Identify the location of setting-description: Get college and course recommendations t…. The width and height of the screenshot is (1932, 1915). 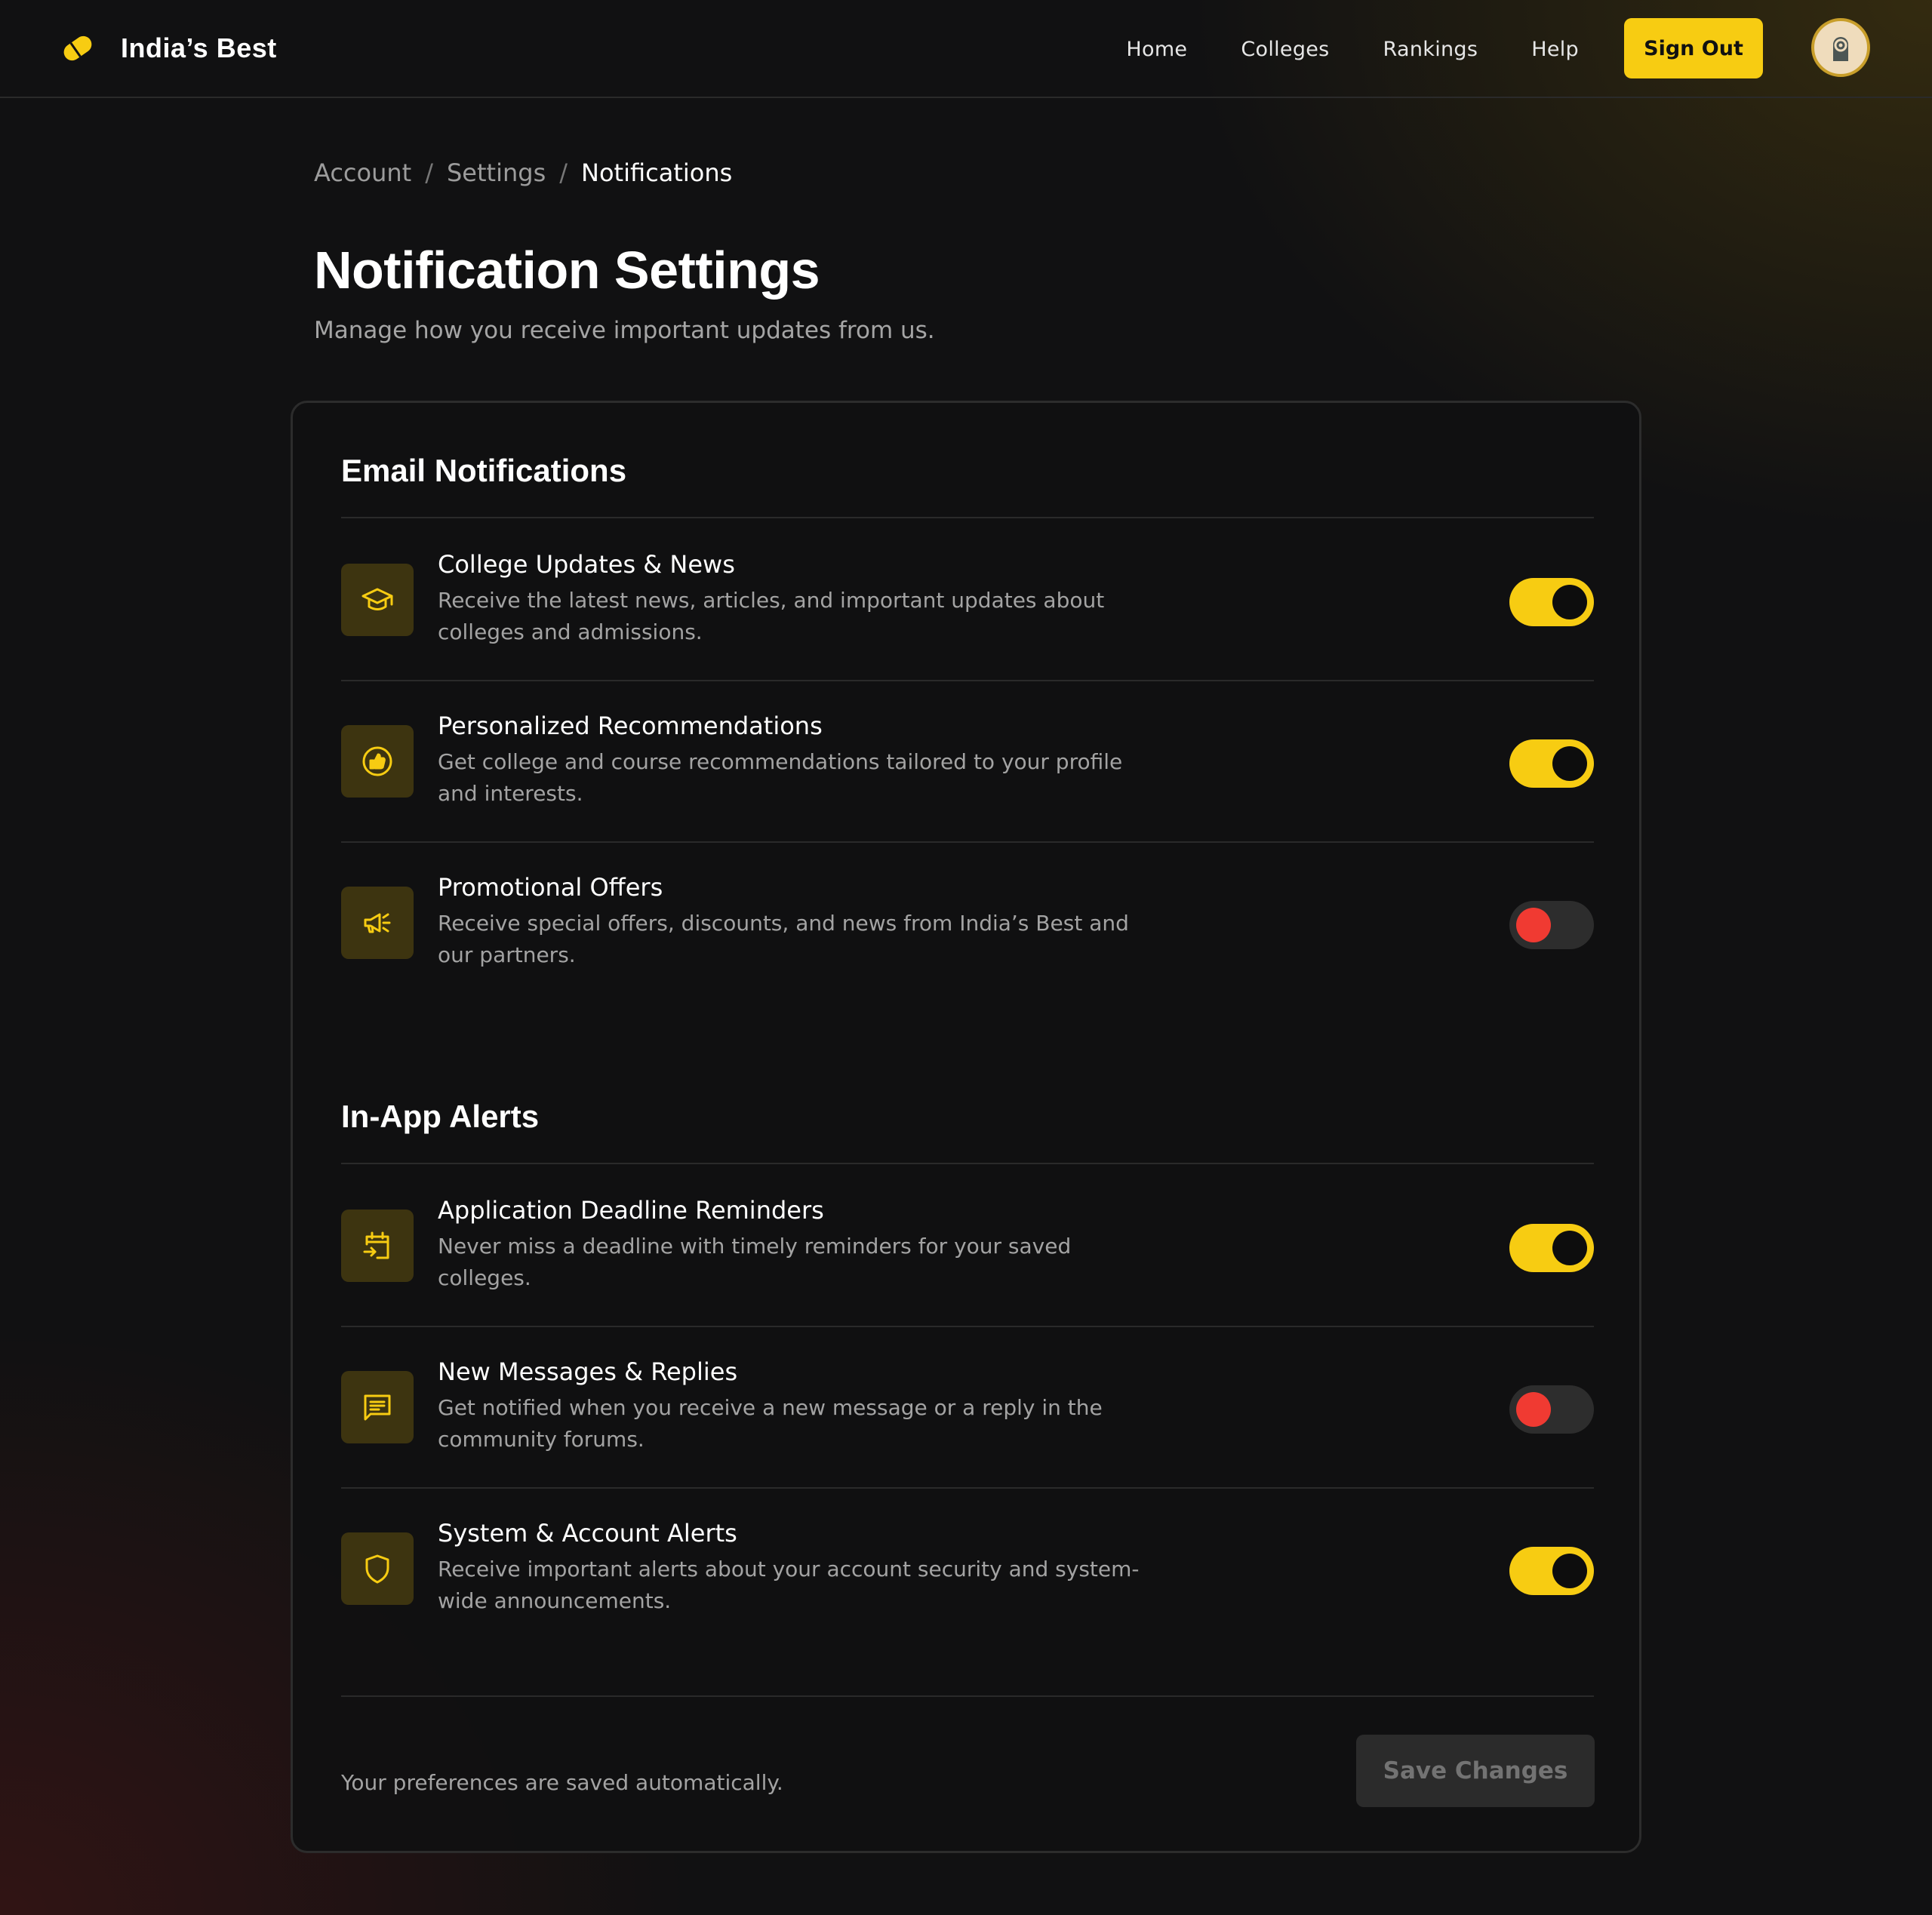
(780, 777).